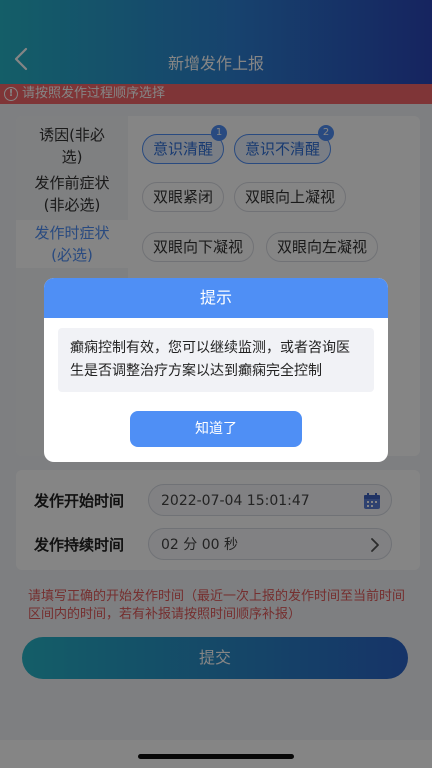 The image size is (432, 768). What do you see at coordinates (216, 429) in the screenshot?
I see `dialog-confirm-button: 知道了` at bounding box center [216, 429].